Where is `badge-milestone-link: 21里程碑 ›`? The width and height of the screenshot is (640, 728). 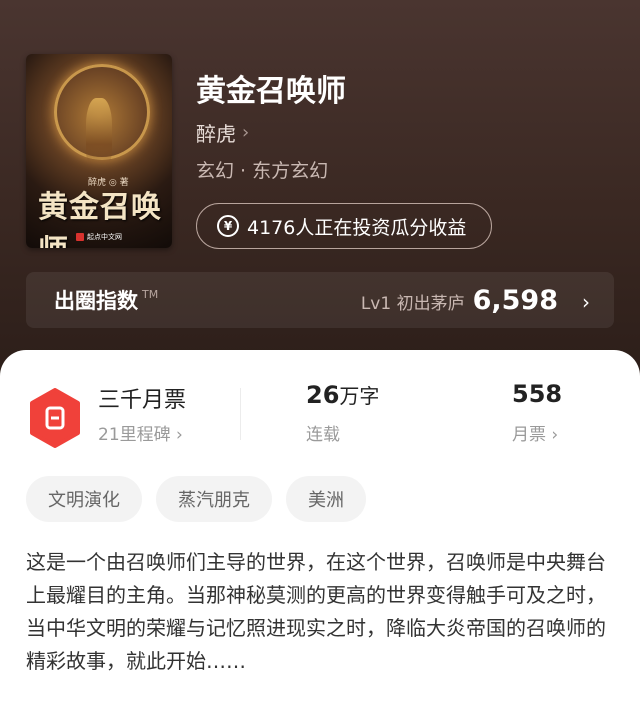
badge-milestone-link: 21里程碑 › is located at coordinates (140, 432).